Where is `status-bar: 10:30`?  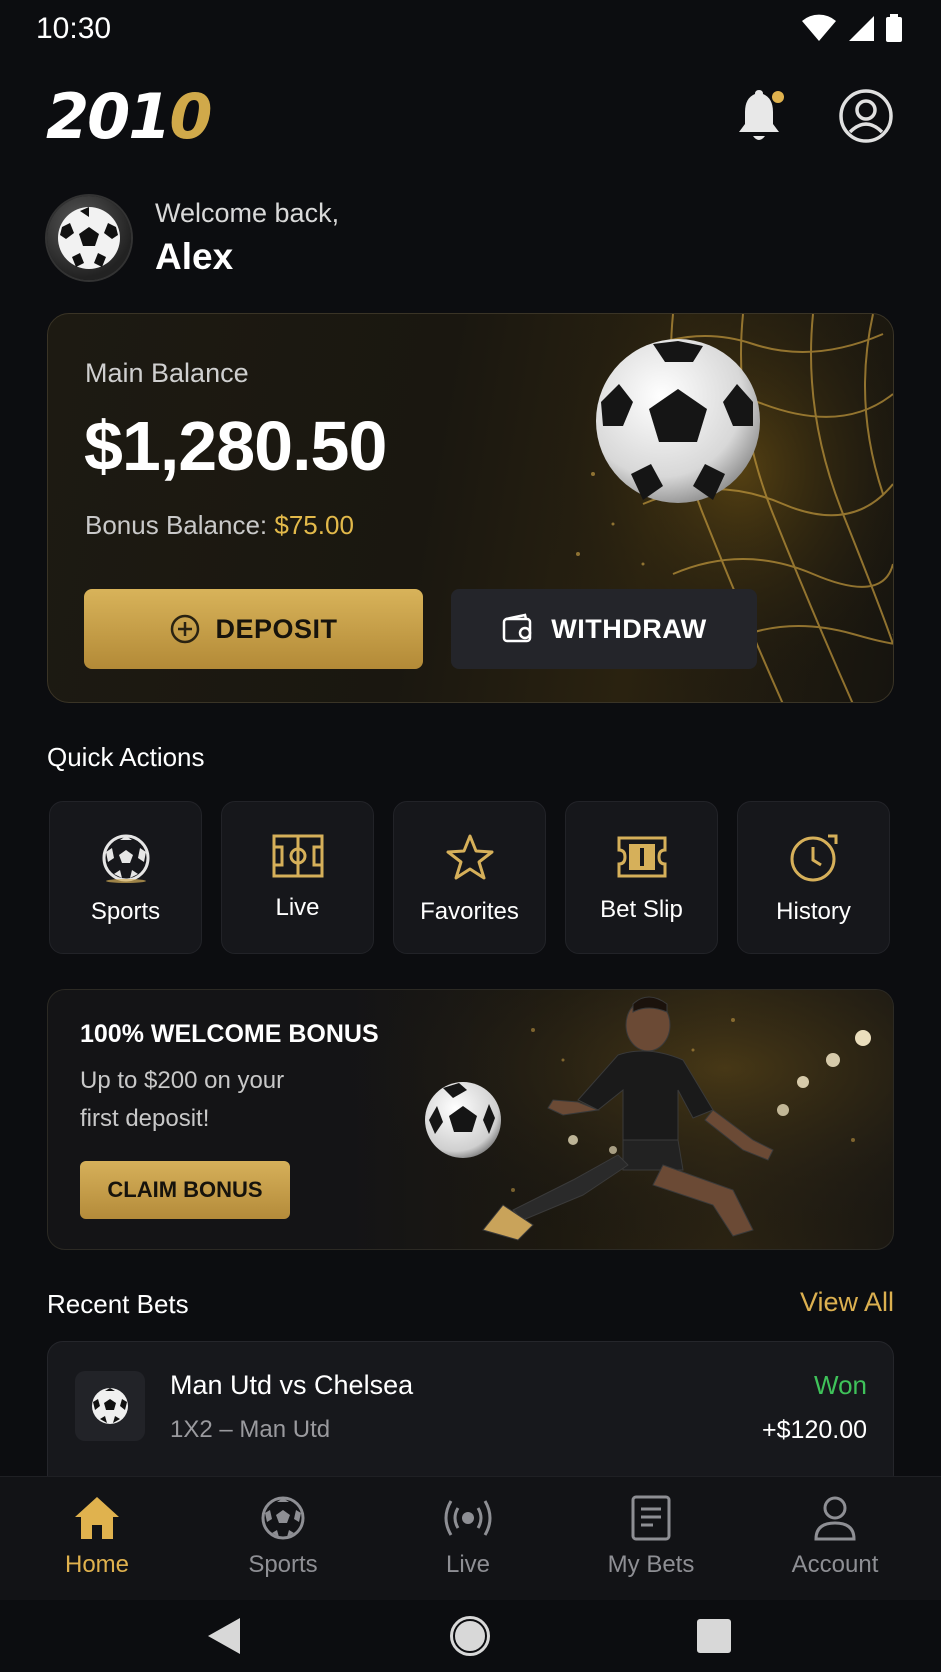
status-bar: 10:30 is located at coordinates (470, 28).